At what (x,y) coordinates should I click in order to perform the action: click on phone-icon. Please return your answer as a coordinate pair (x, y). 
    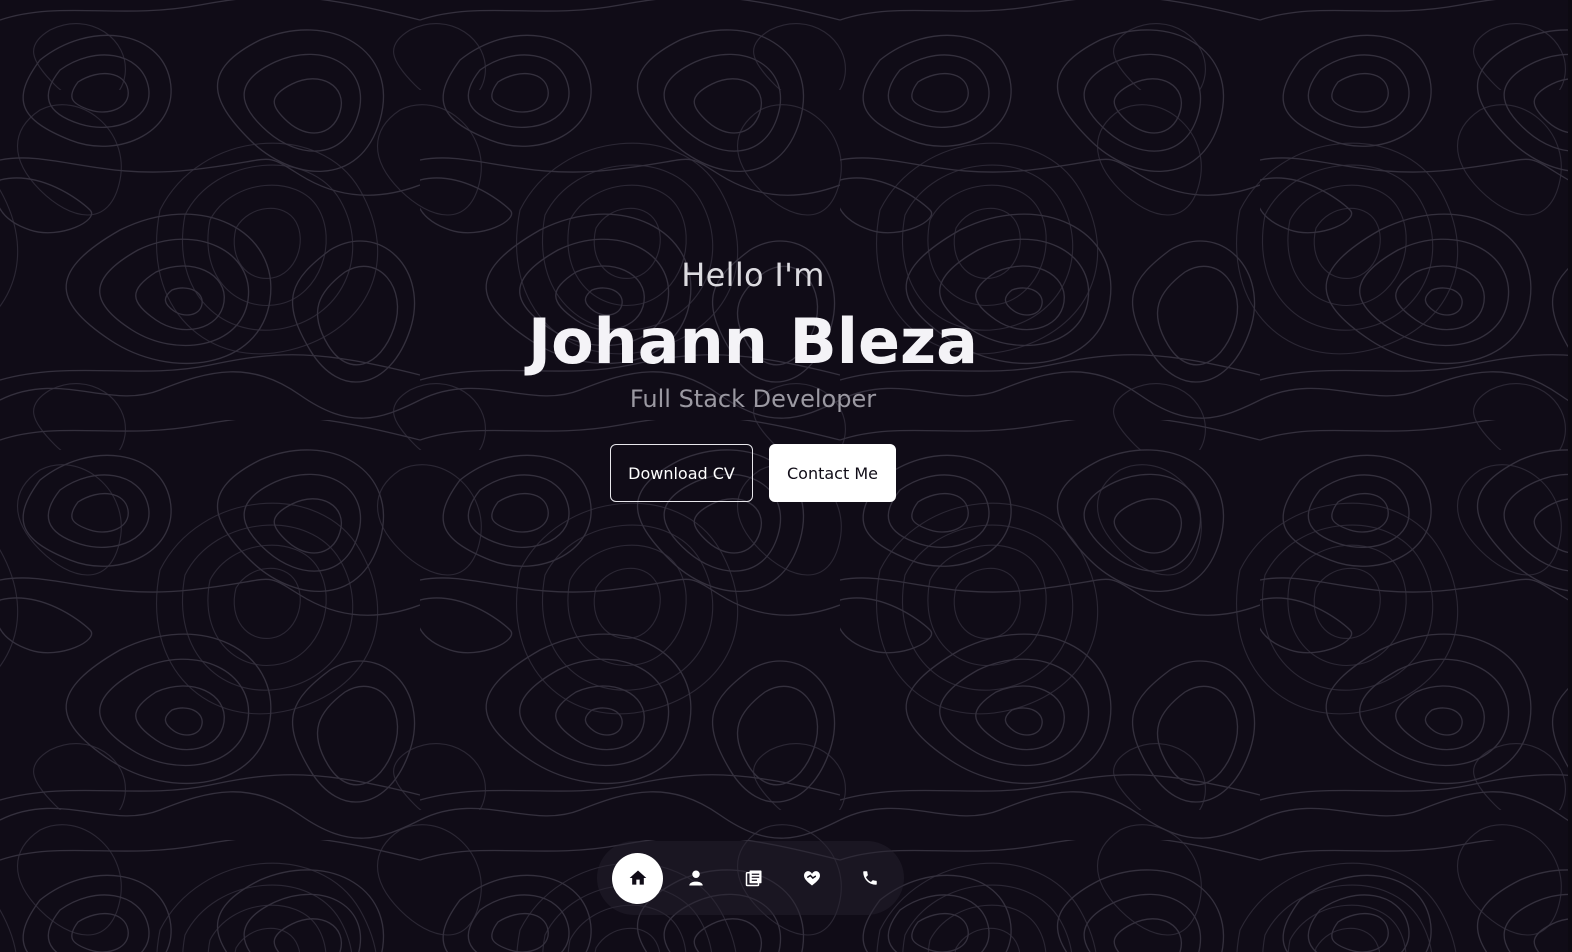
    Looking at the image, I should click on (869, 878).